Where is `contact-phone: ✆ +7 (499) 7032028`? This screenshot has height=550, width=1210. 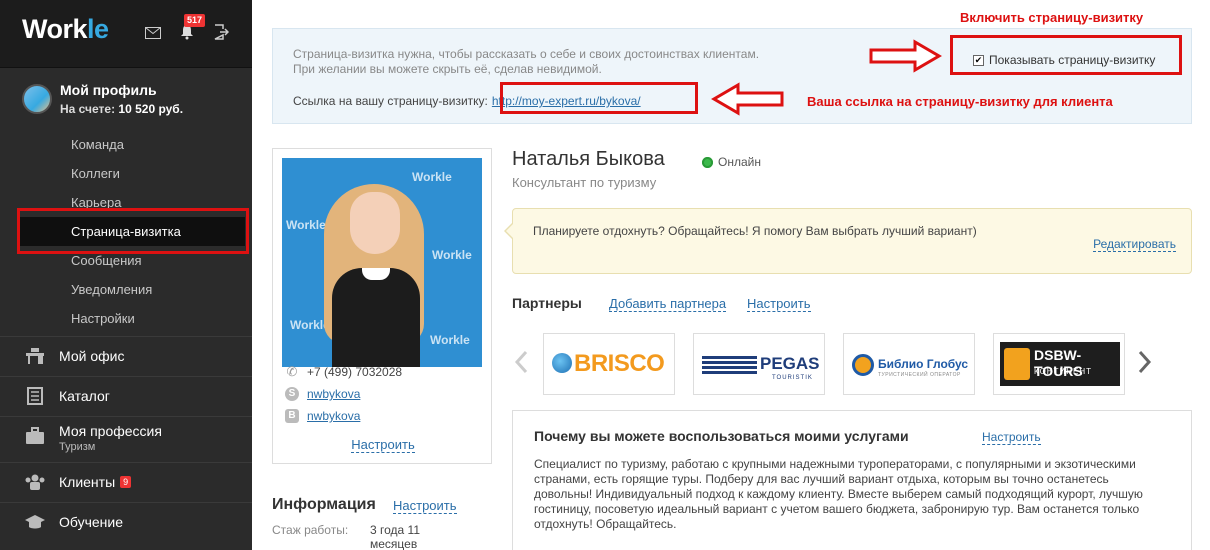 contact-phone: ✆ +7 (499) 7032028 is located at coordinates (344, 372).